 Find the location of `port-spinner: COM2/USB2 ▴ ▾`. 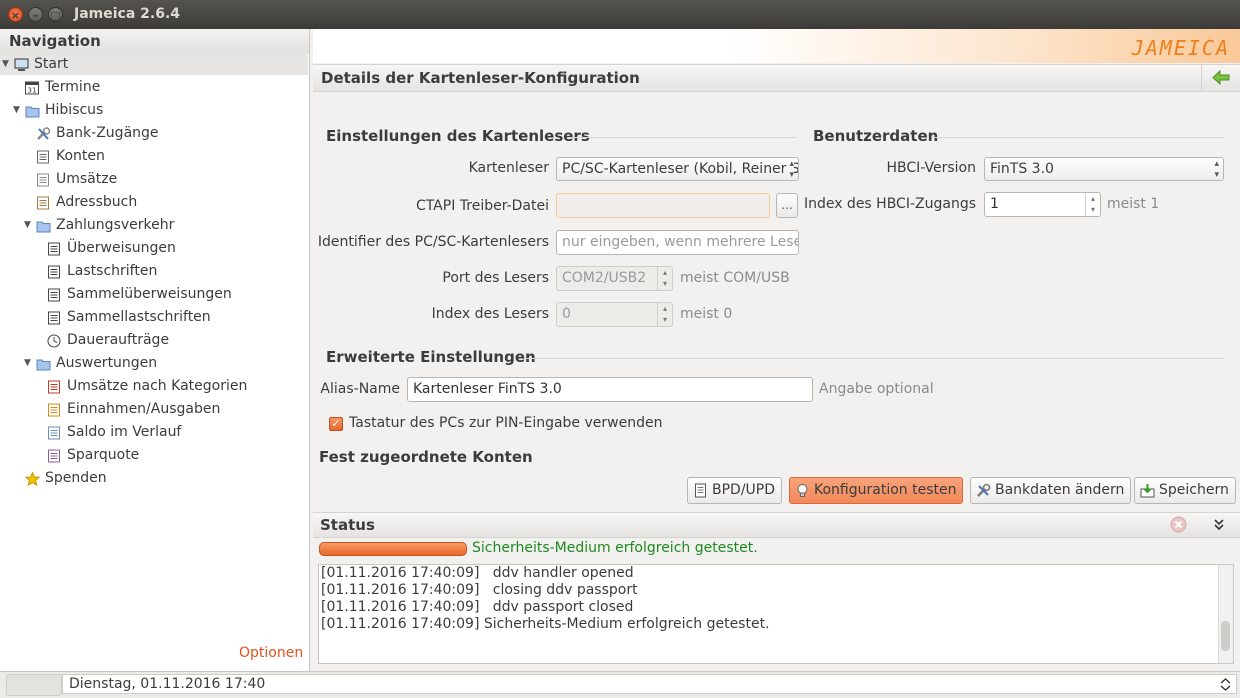

port-spinner: COM2/USB2 ▴ ▾ is located at coordinates (614, 278).